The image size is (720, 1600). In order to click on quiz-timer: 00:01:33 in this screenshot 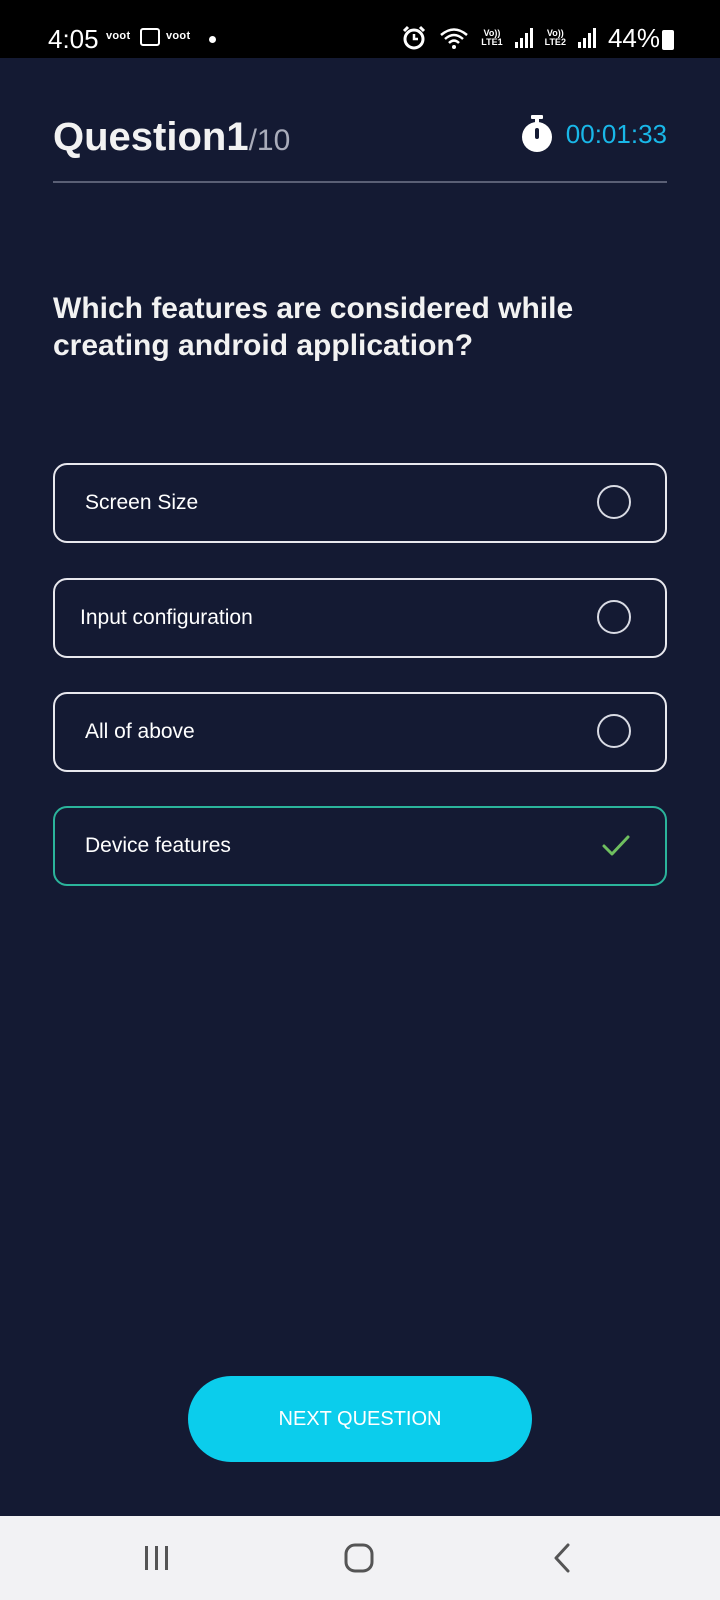, I will do `click(593, 134)`.